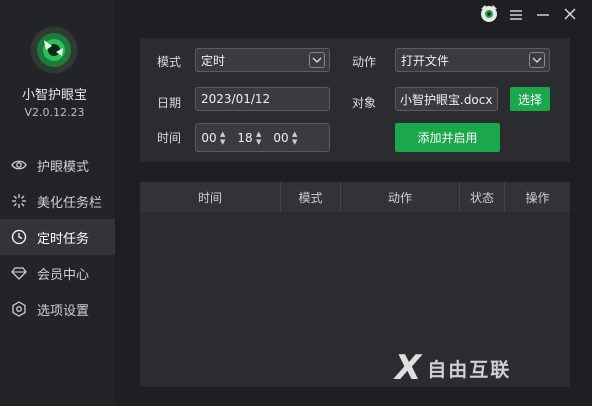 The height and width of the screenshot is (406, 592). What do you see at coordinates (63, 239) in the screenshot?
I see `sidebar-item-label: 定时任务` at bounding box center [63, 239].